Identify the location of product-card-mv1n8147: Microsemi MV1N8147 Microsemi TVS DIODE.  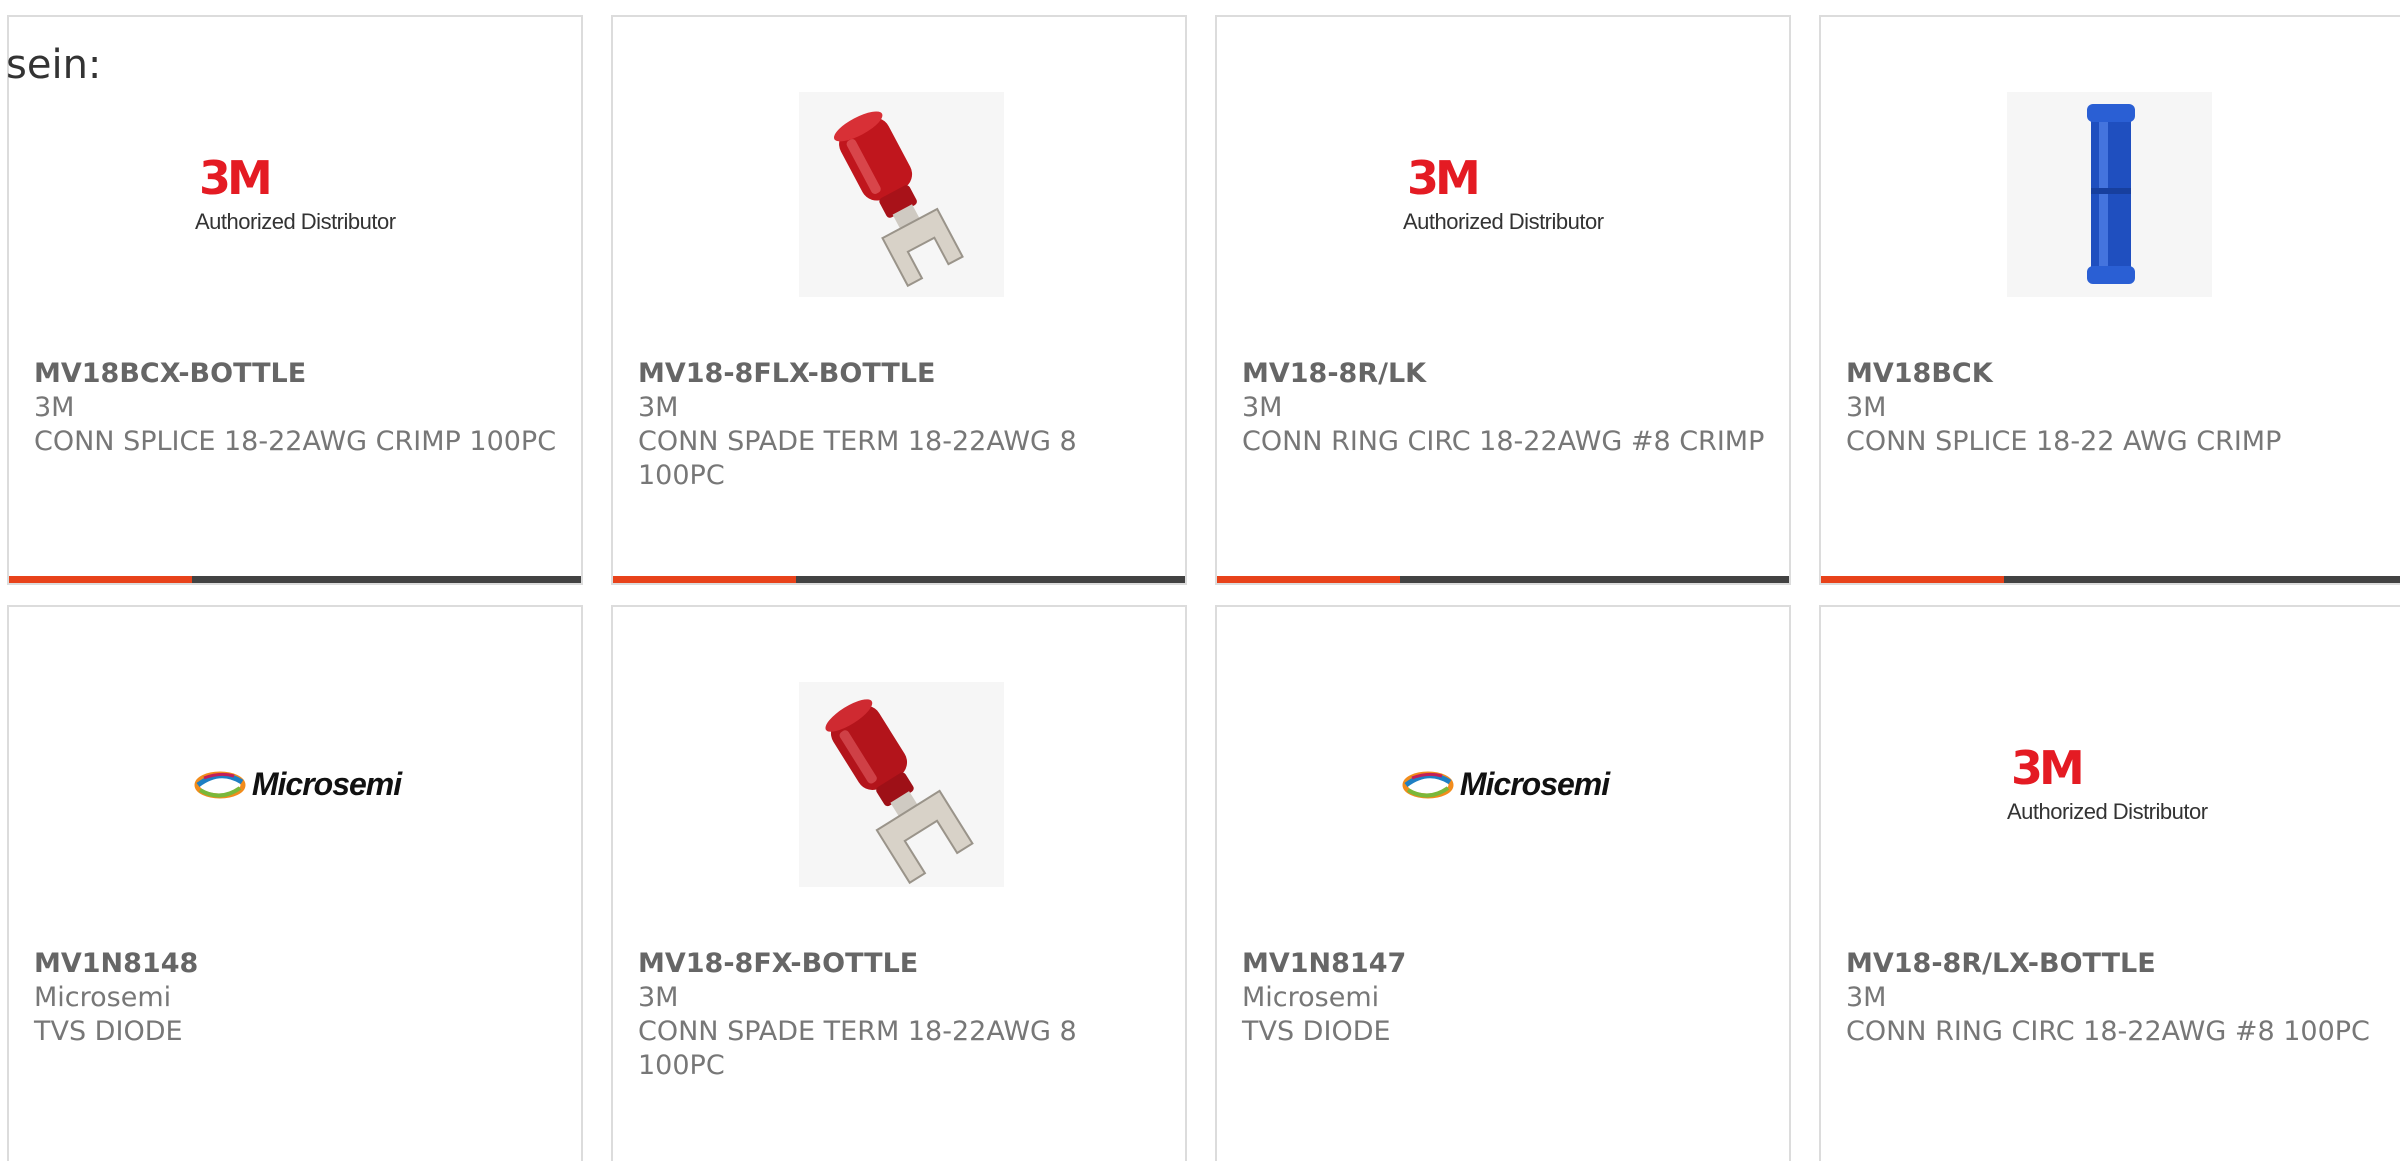
(1503, 883).